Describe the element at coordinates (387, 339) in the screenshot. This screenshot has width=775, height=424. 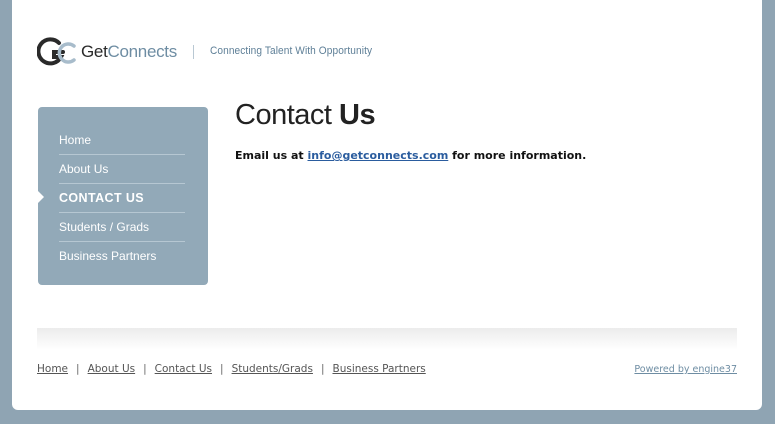
I see `footer-divider-band` at that location.